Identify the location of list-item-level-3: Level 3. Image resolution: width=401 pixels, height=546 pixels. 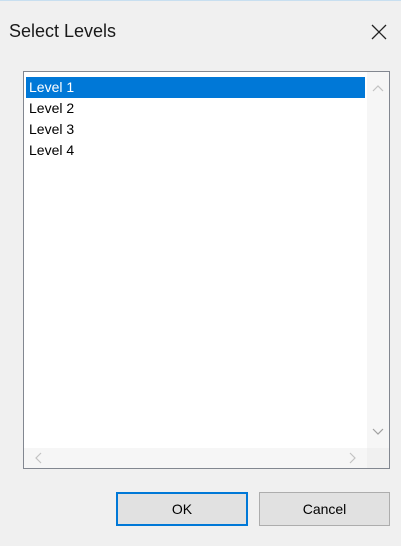
(195, 129).